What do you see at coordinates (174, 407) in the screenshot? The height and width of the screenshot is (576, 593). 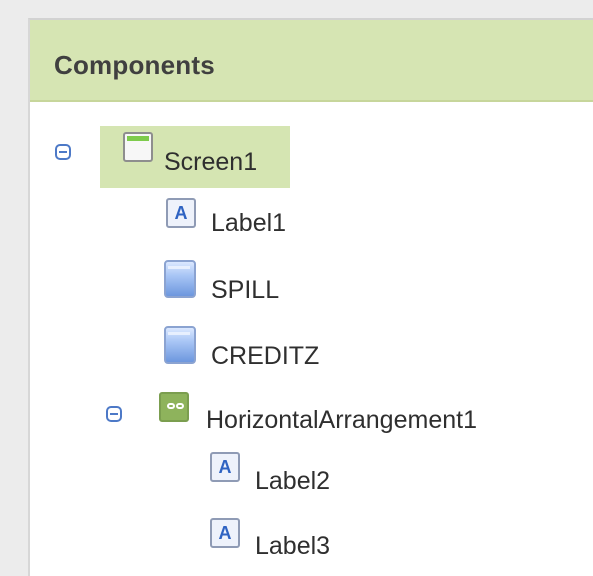 I see `horizontal-arrangement-icon` at bounding box center [174, 407].